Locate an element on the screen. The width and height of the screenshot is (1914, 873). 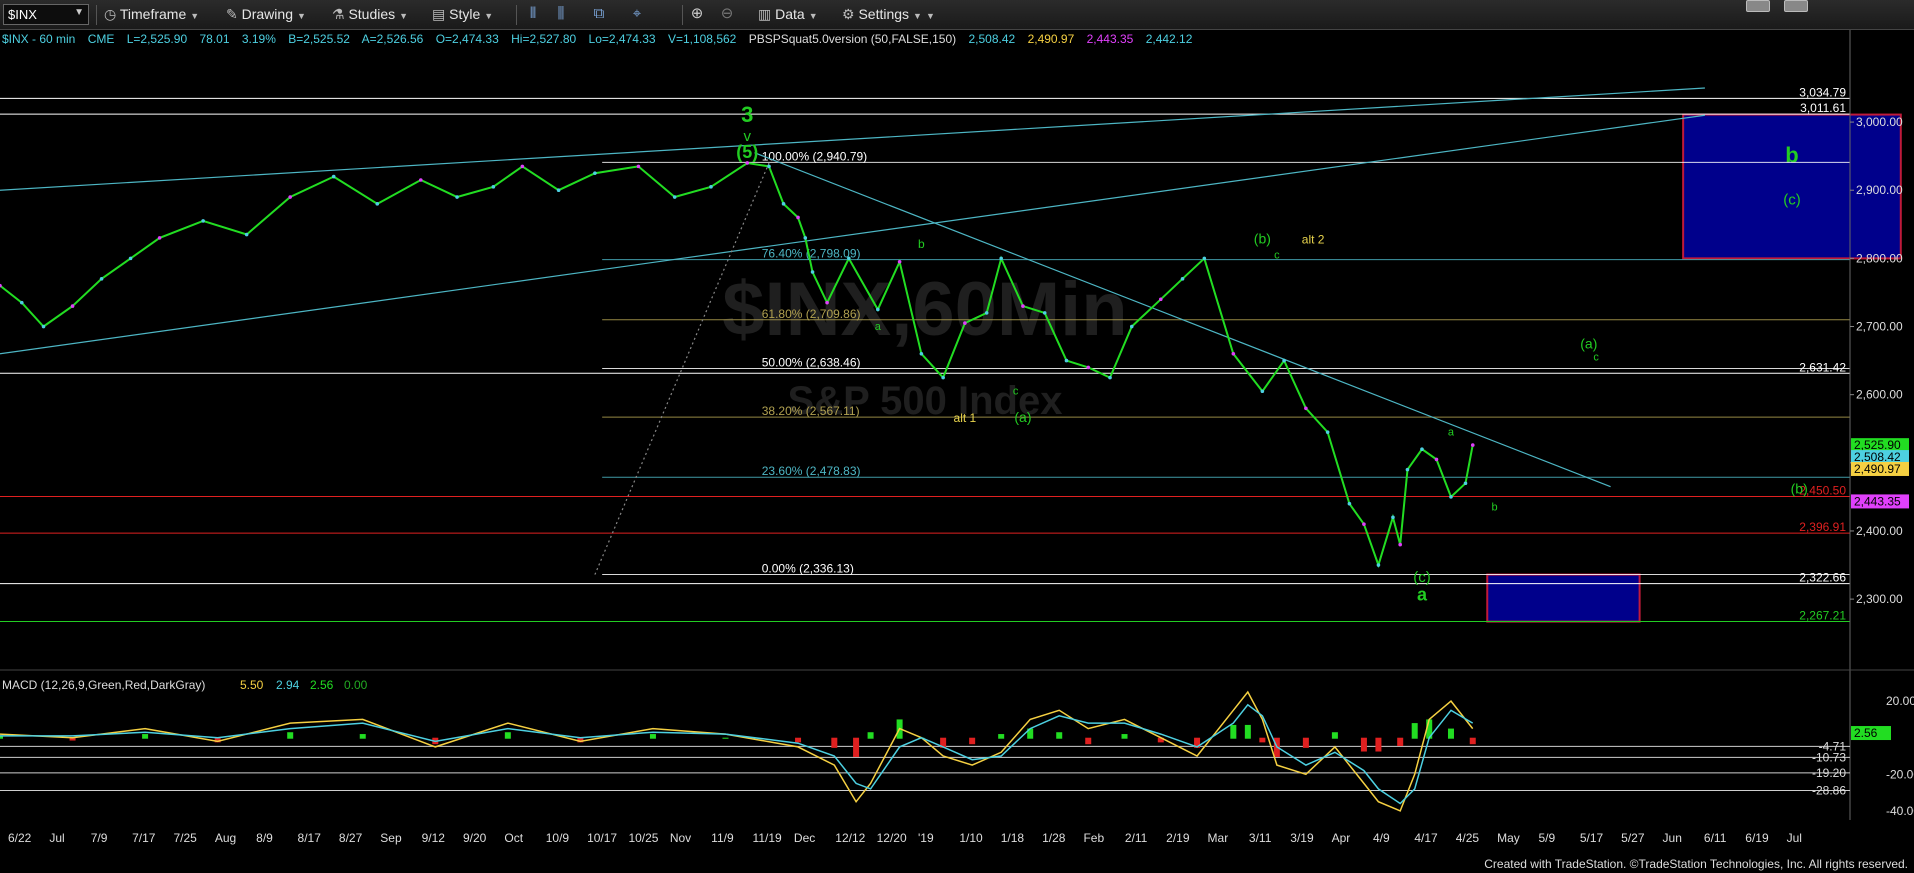
time-axis-label: 6/22 is located at coordinates (20, 838).